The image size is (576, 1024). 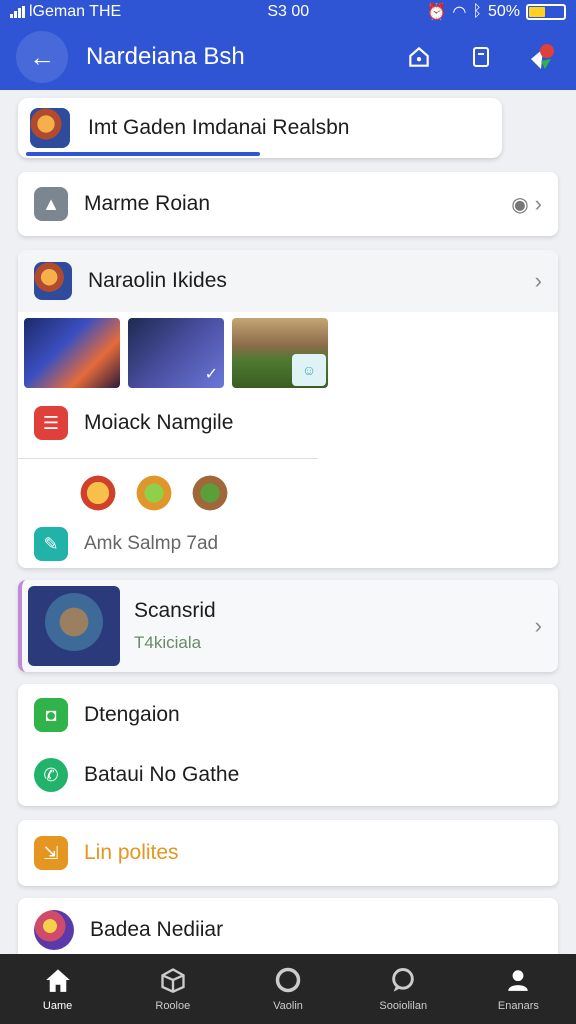 What do you see at coordinates (157, 280) in the screenshot?
I see `naraolin-label: Naraolin Ikides` at bounding box center [157, 280].